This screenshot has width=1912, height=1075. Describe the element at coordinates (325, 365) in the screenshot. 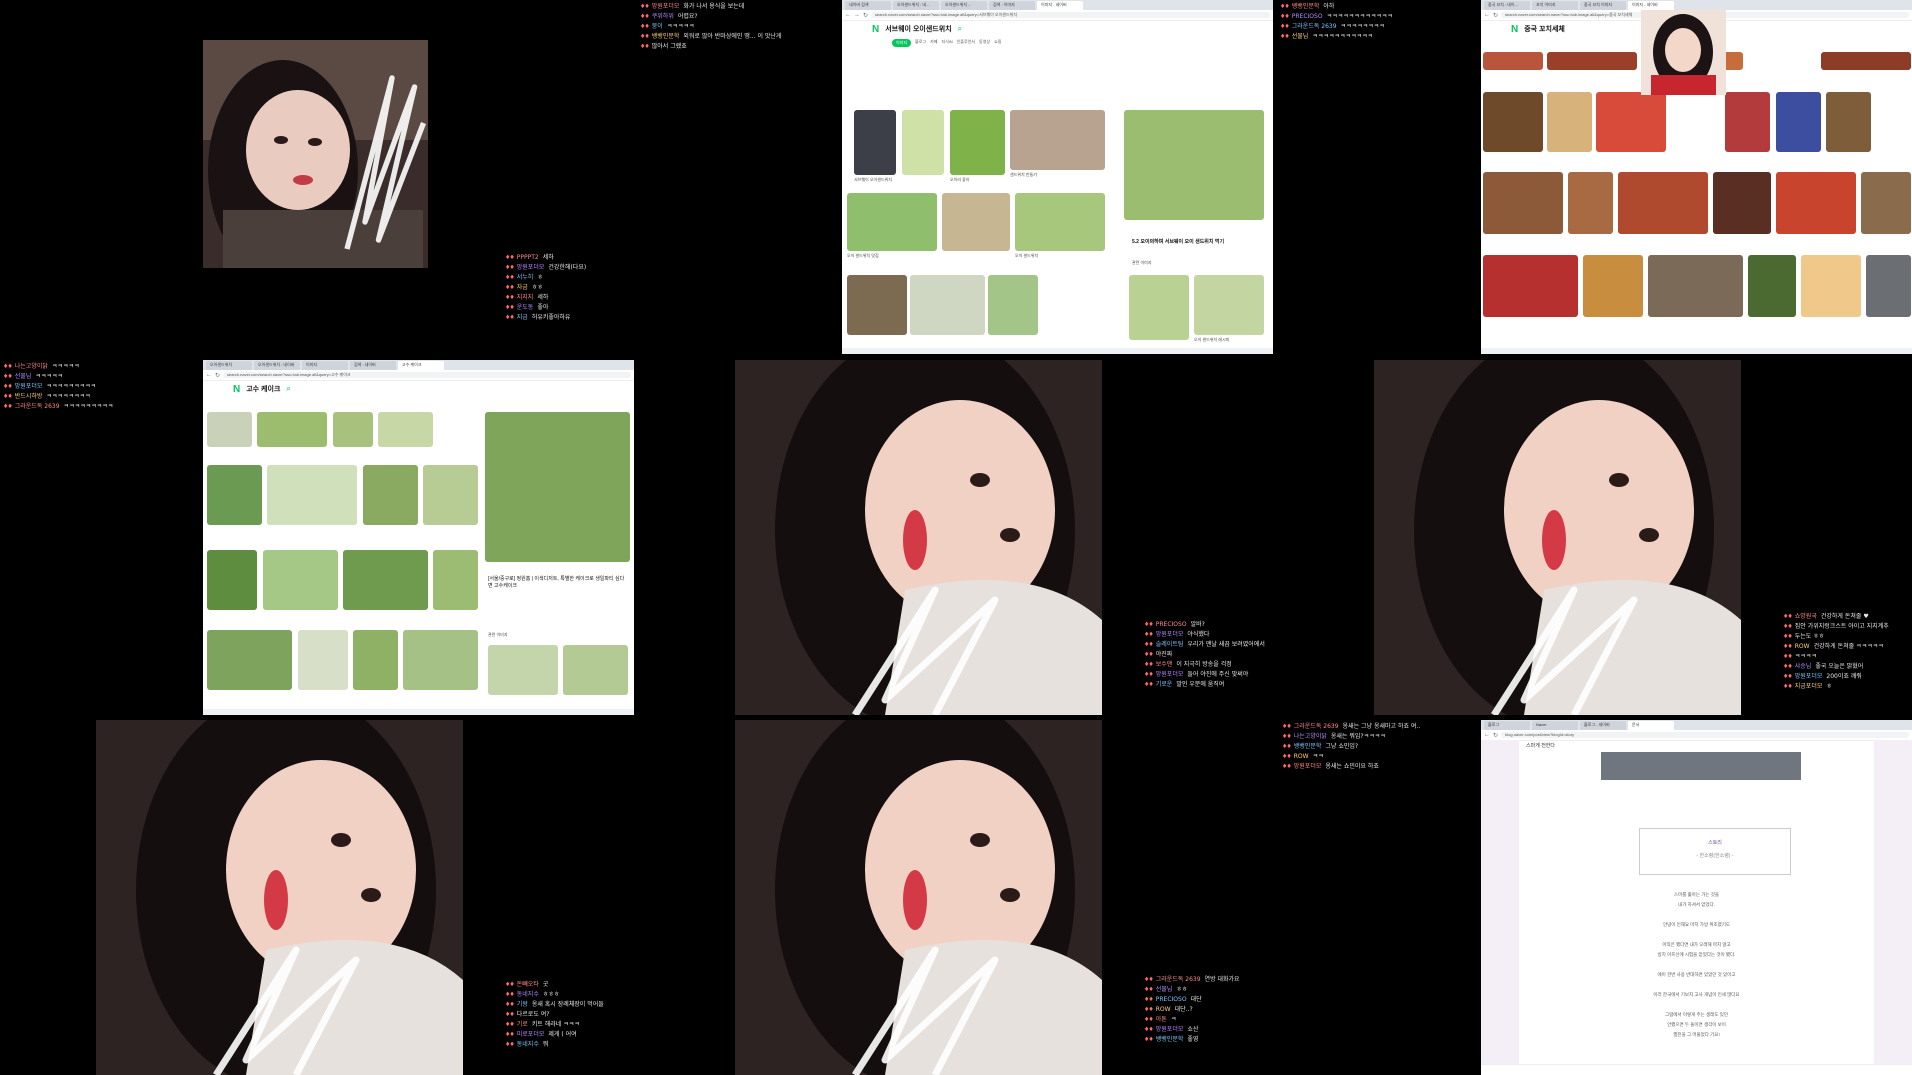

I see `browser-tab: 이미지` at that location.